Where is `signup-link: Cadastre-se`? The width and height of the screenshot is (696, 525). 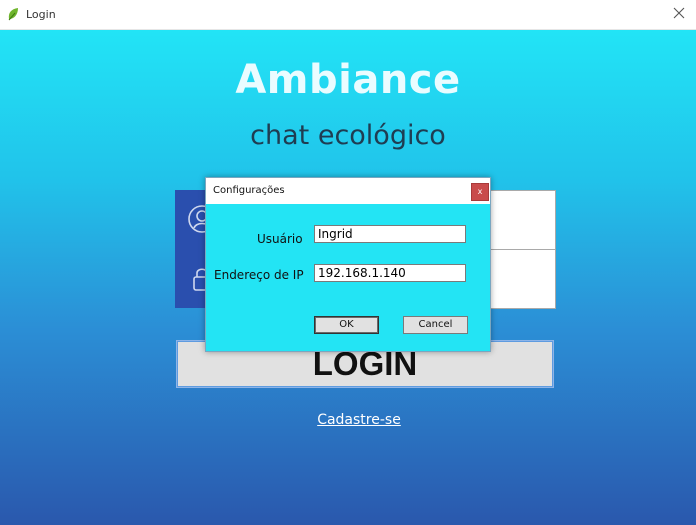 signup-link: Cadastre-se is located at coordinates (348, 420).